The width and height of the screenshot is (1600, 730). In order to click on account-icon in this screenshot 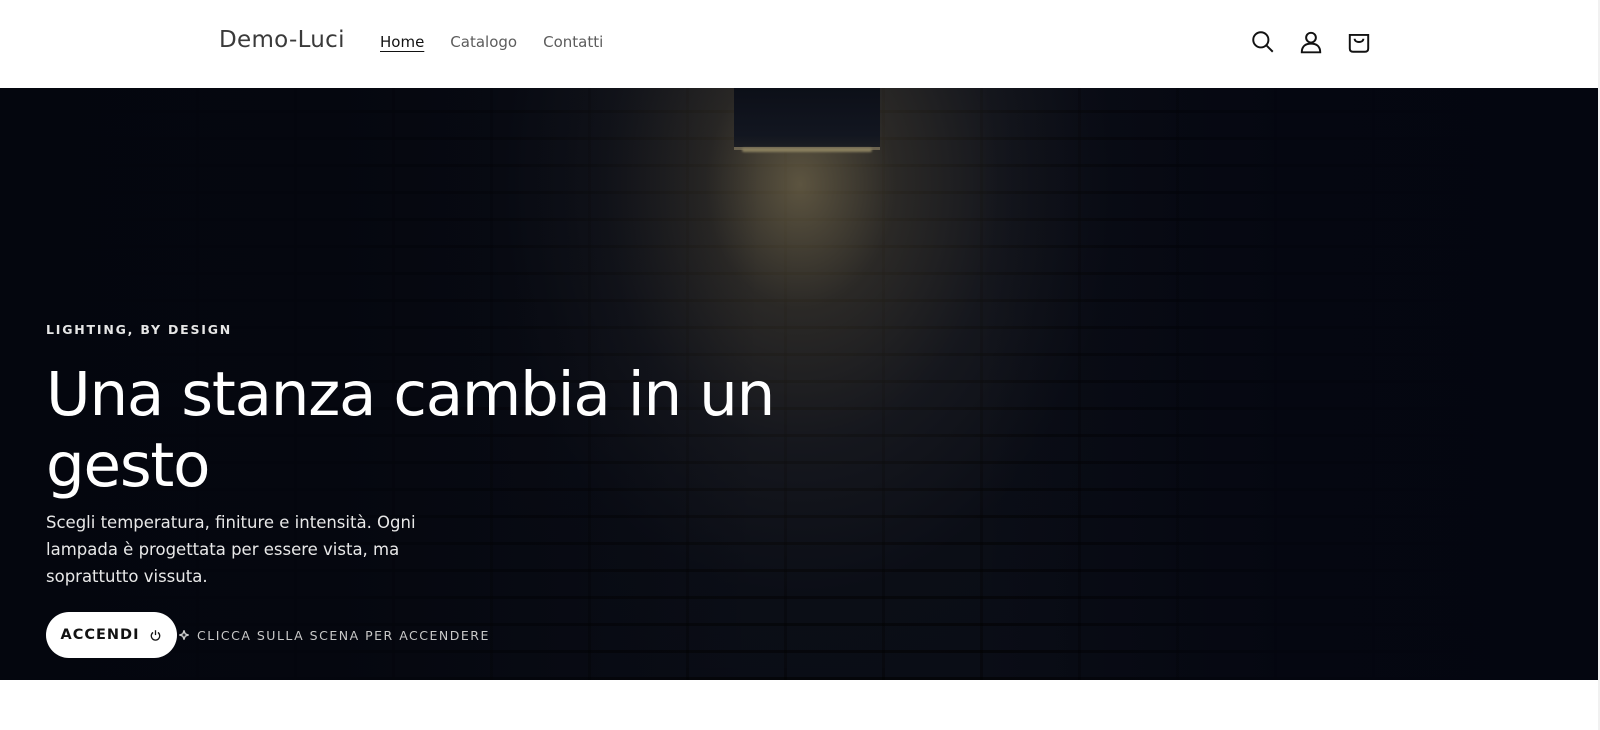, I will do `click(1311, 42)`.